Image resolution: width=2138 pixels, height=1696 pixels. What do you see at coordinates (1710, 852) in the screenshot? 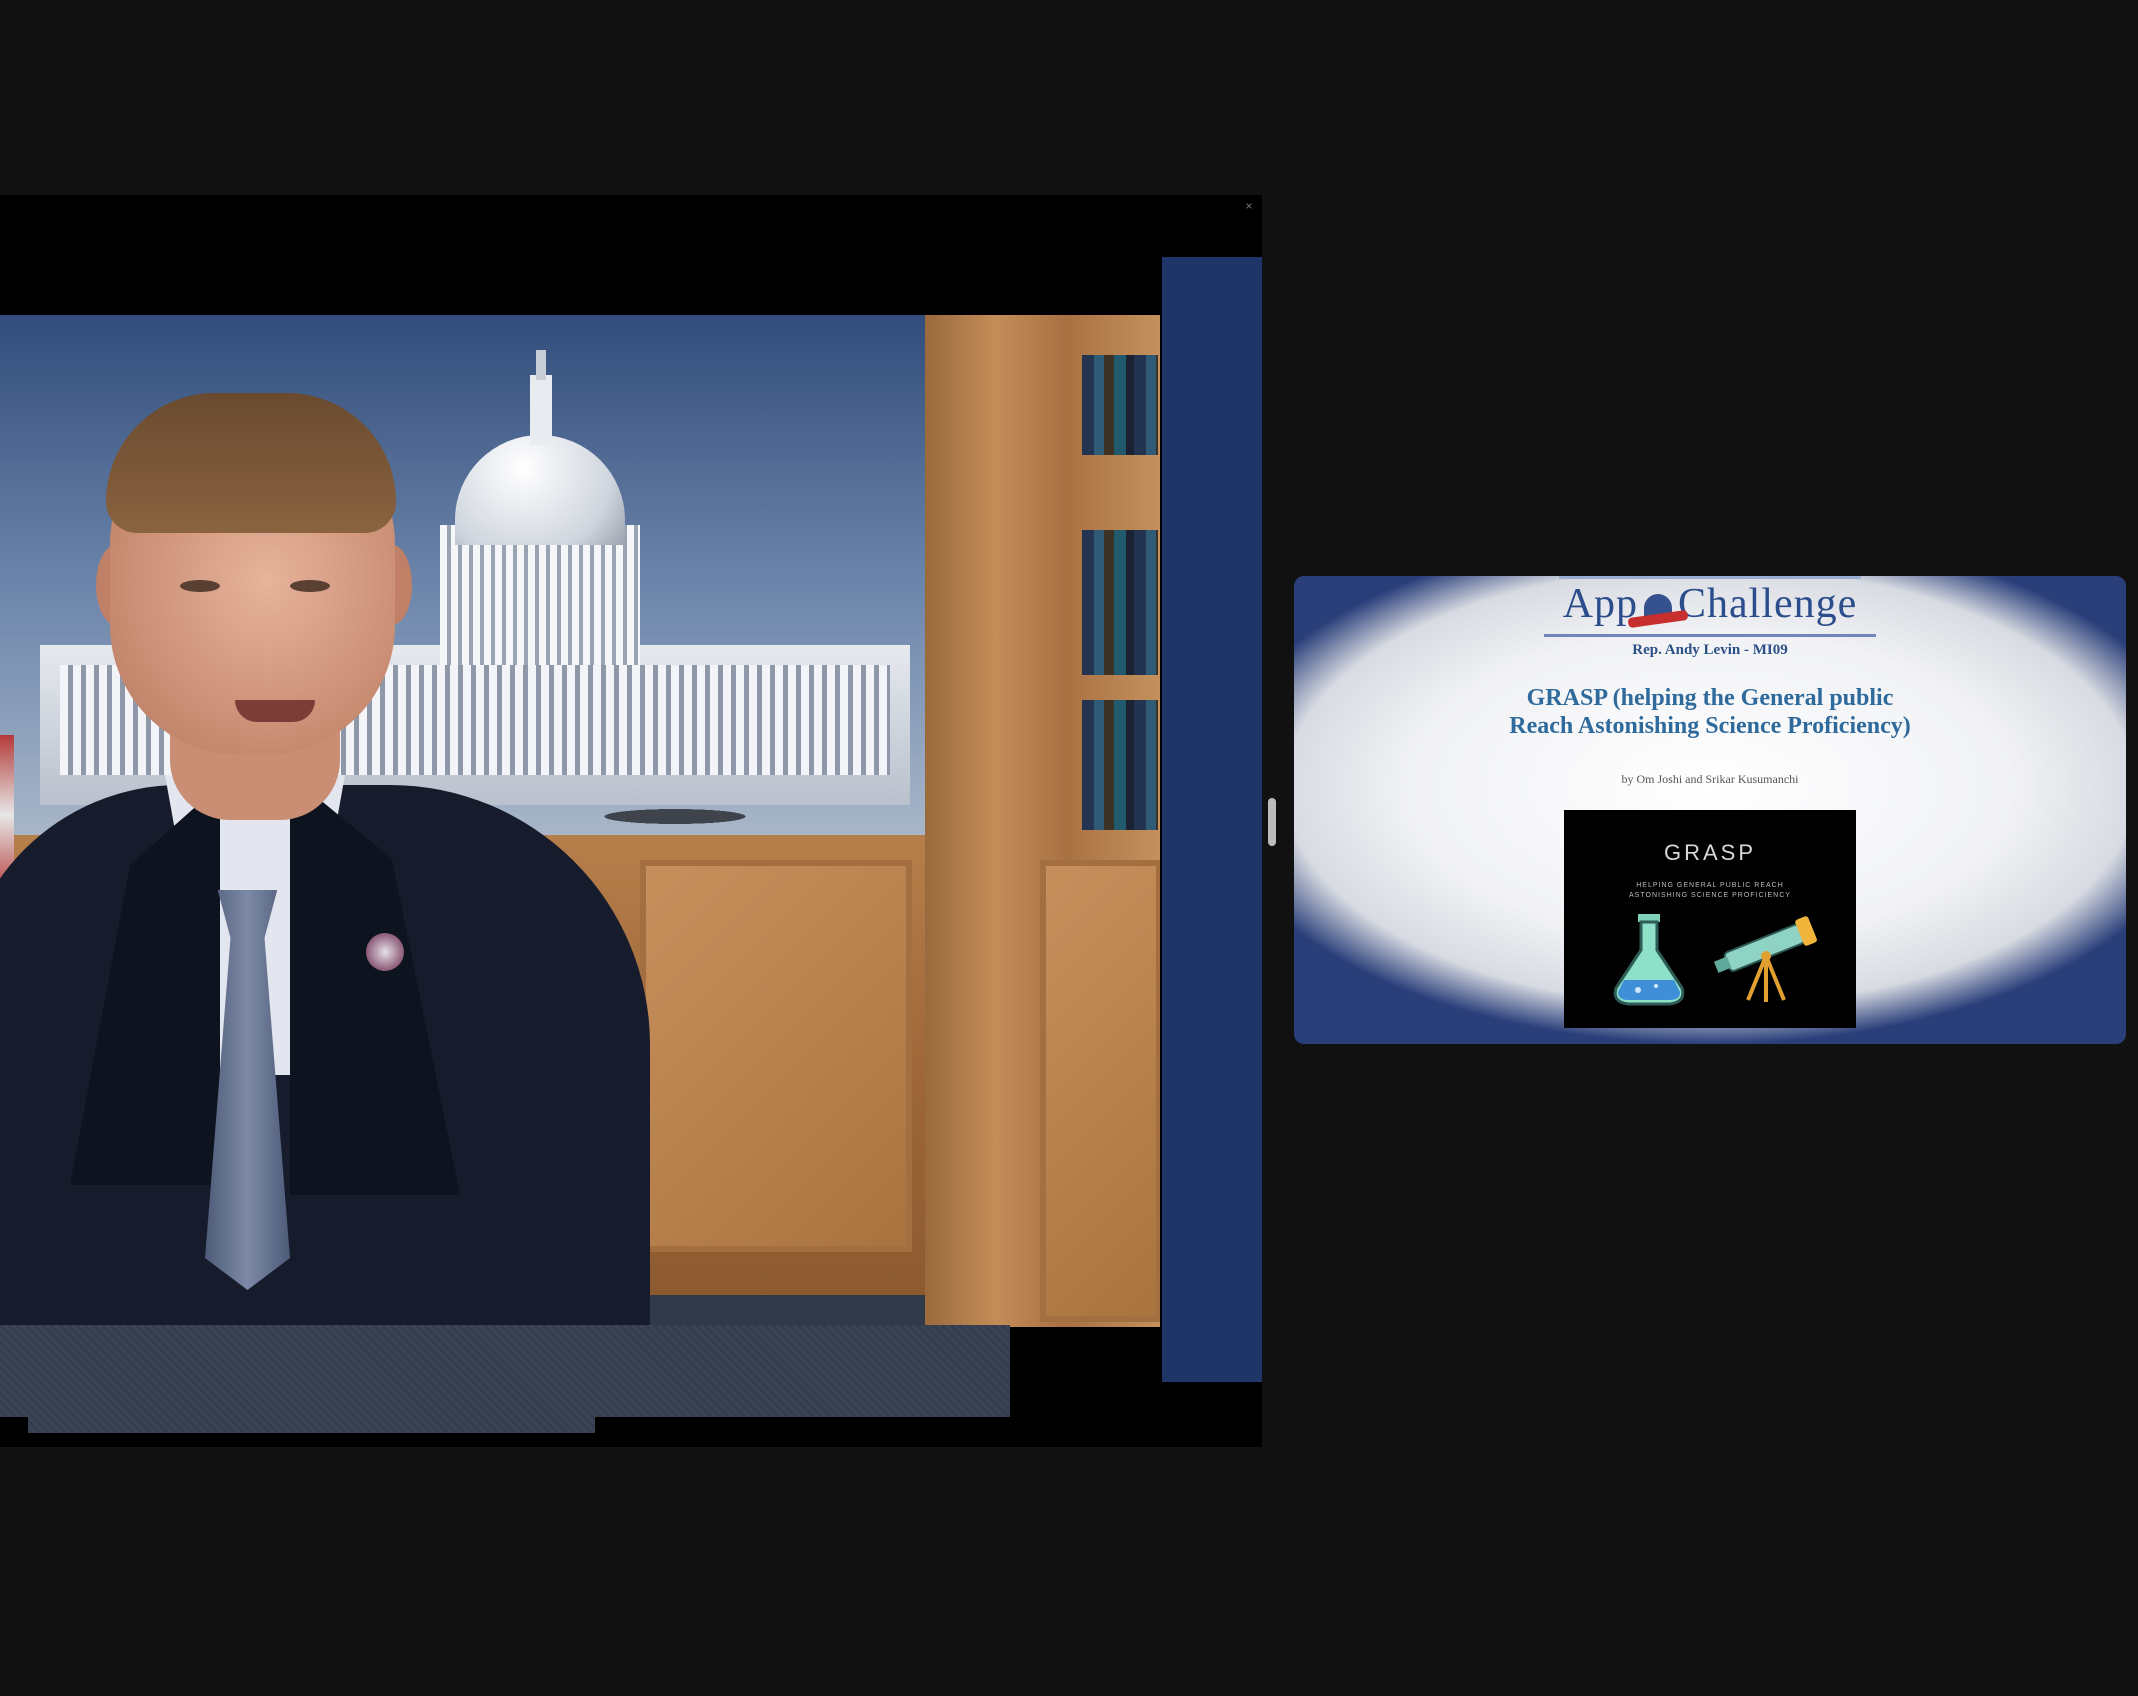
I see `app-logo-name: GRASP` at bounding box center [1710, 852].